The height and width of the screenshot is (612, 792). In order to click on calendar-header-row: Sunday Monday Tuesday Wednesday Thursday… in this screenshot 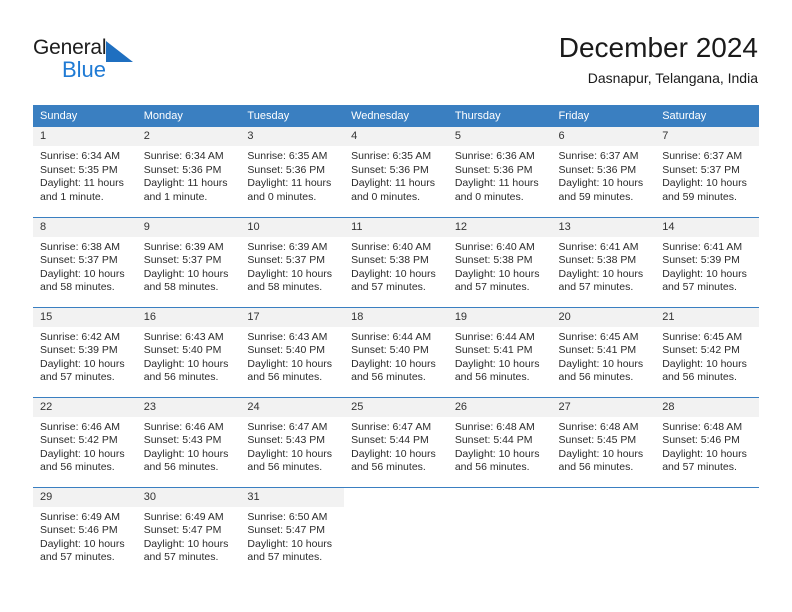, I will do `click(396, 116)`.